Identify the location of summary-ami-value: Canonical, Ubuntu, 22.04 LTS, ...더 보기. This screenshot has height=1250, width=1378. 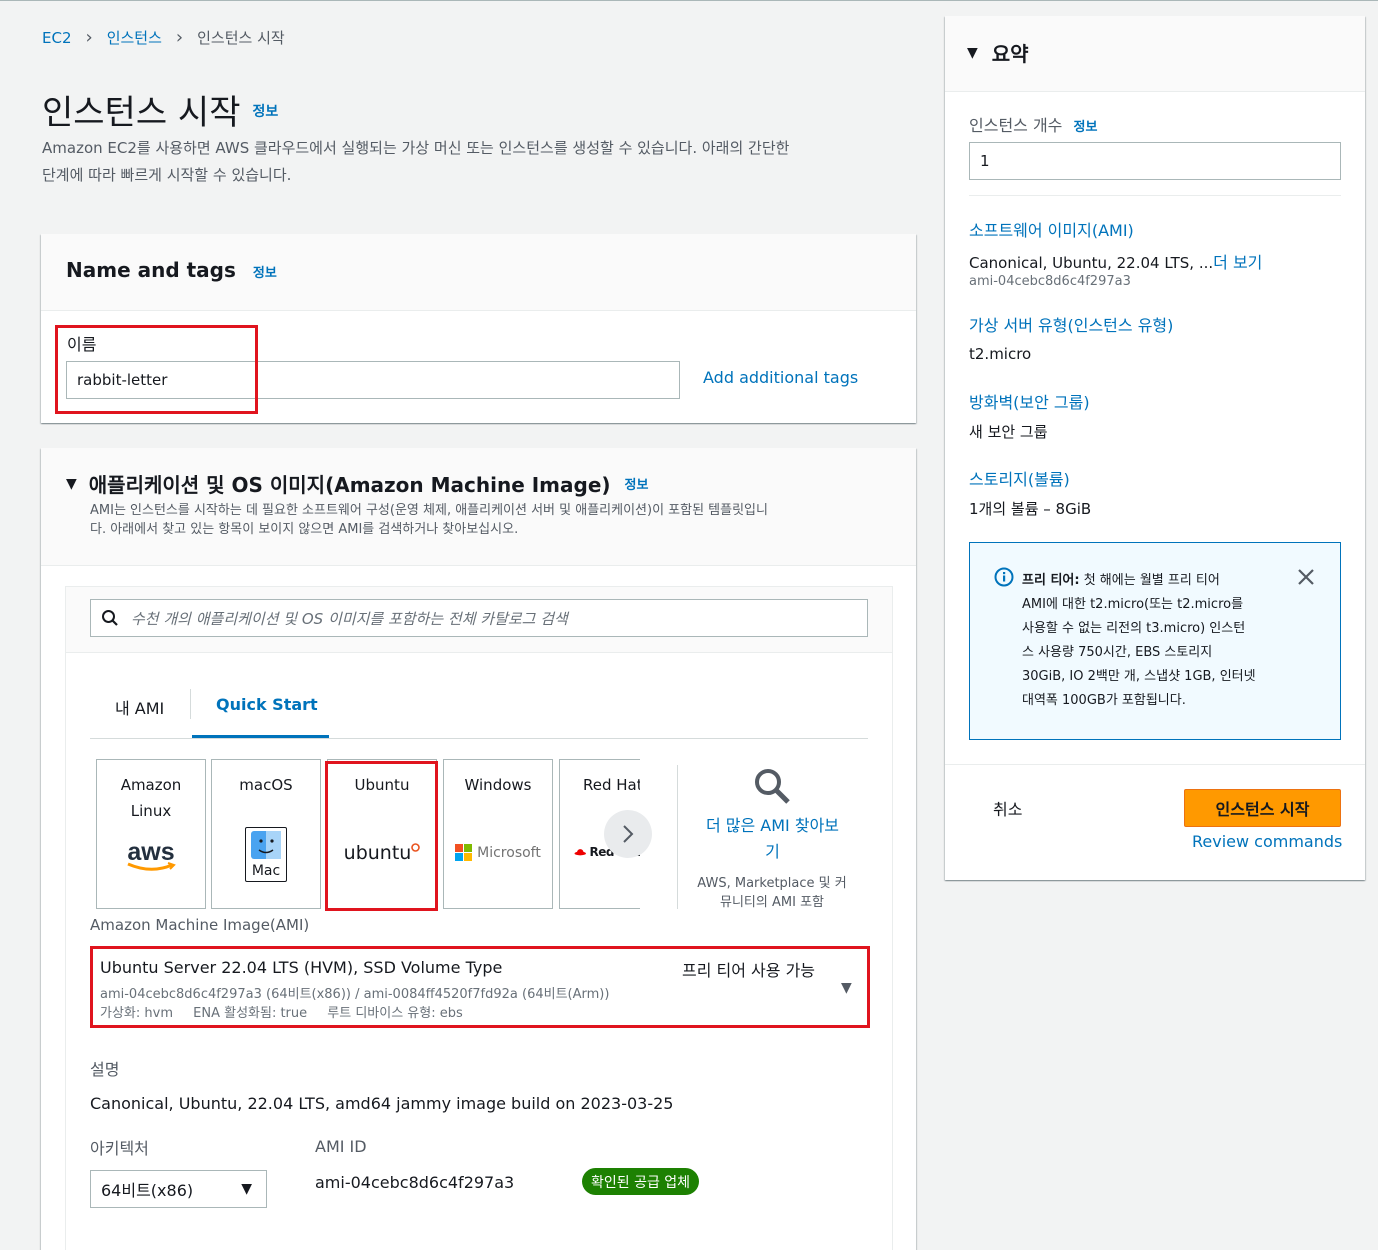
(1115, 261).